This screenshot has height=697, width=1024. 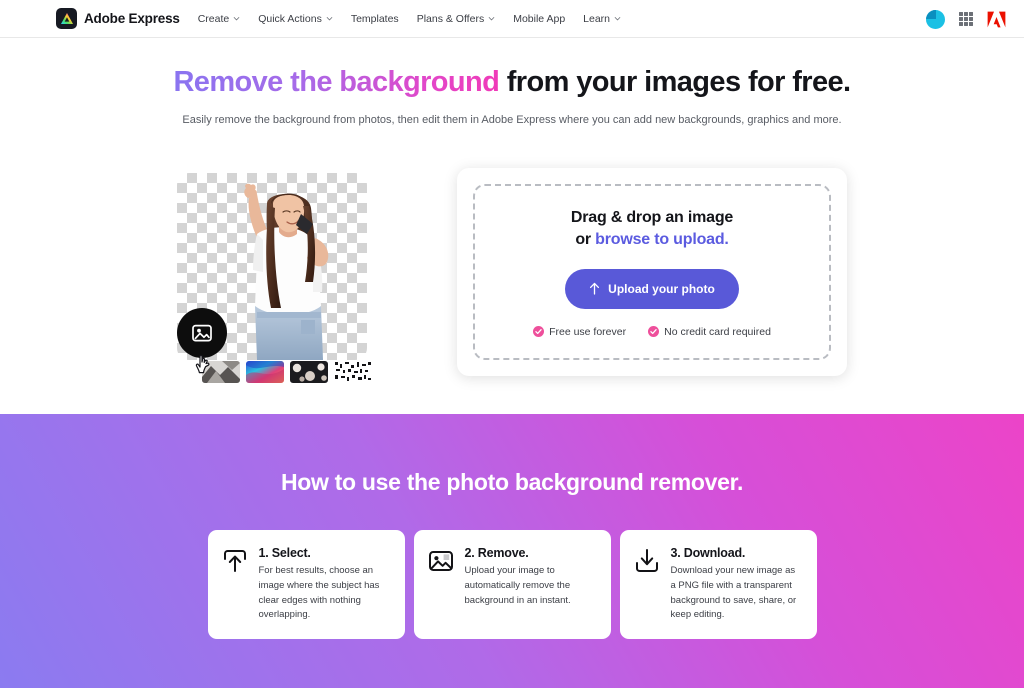 I want to click on hand-cursor-icon, so click(x=202, y=364).